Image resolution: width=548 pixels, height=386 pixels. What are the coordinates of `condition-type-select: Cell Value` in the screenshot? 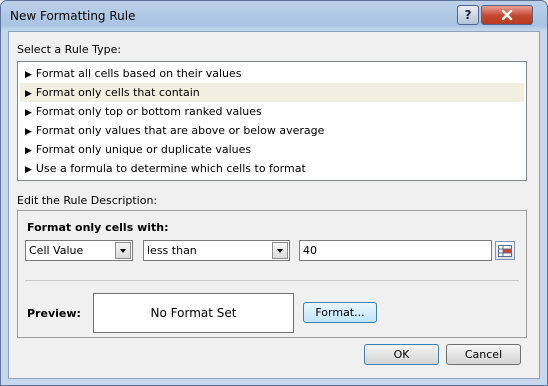 It's located at (79, 250).